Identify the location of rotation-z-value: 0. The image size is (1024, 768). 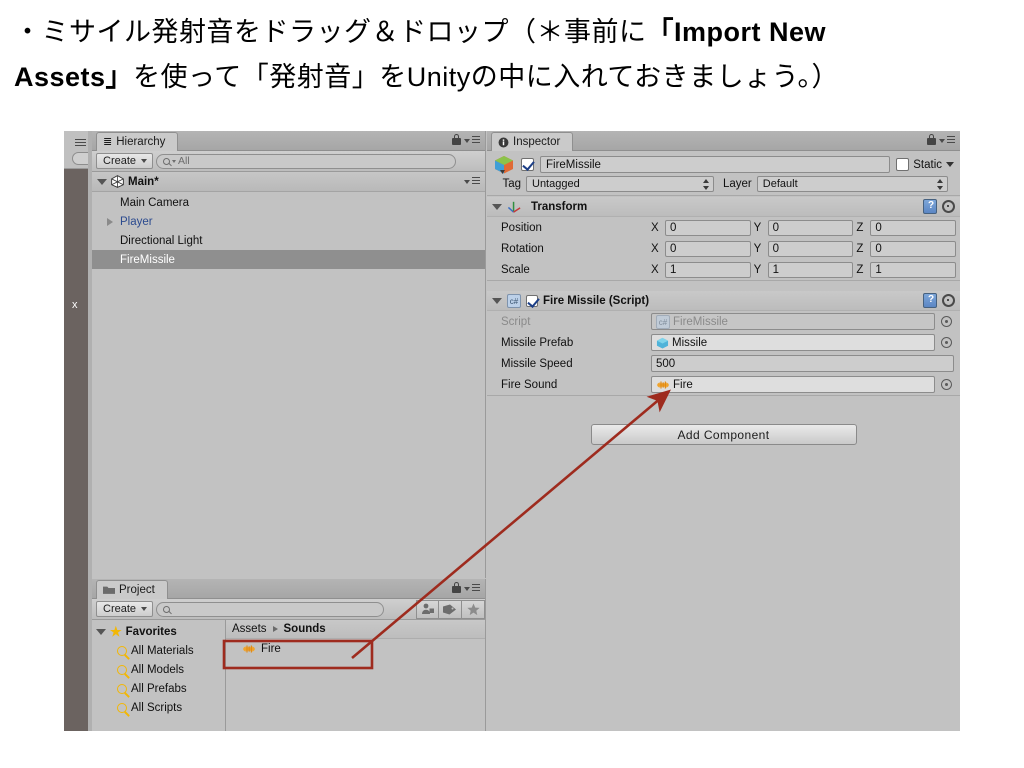
(878, 248).